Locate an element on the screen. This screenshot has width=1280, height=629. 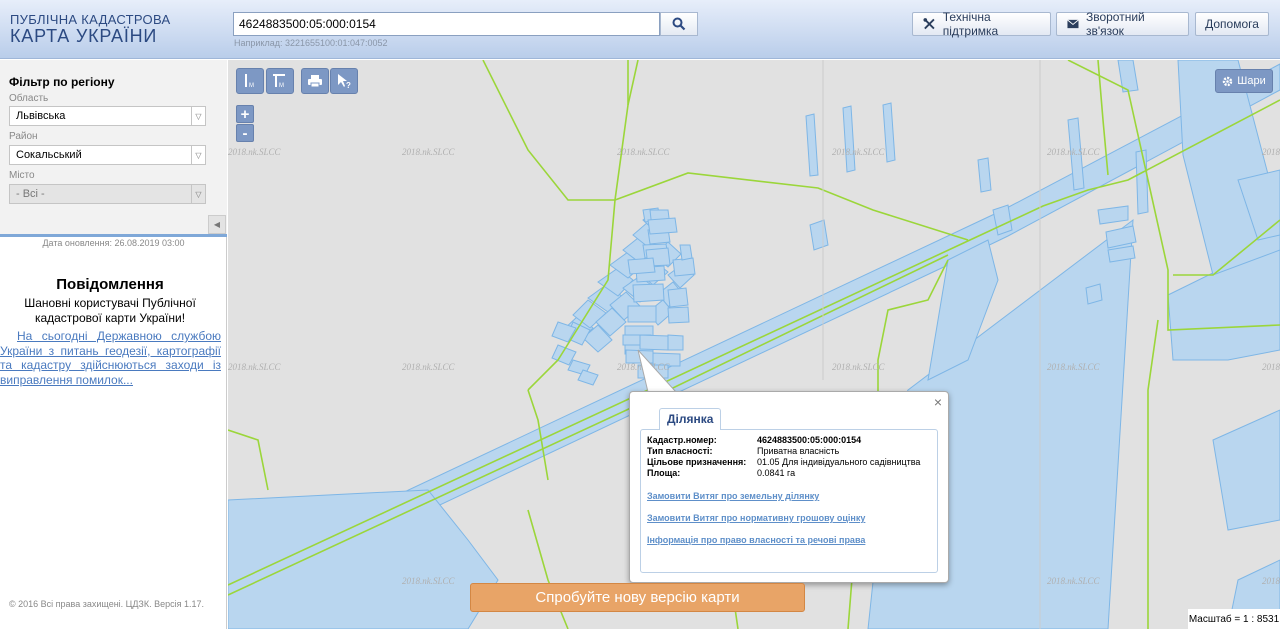
filter-title: Фільтр по регіону is located at coordinates (62, 82).